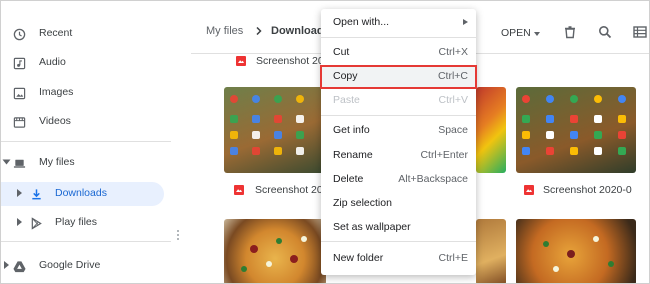  I want to click on menu-item-shortcut: Alt+Backspace, so click(433, 179).